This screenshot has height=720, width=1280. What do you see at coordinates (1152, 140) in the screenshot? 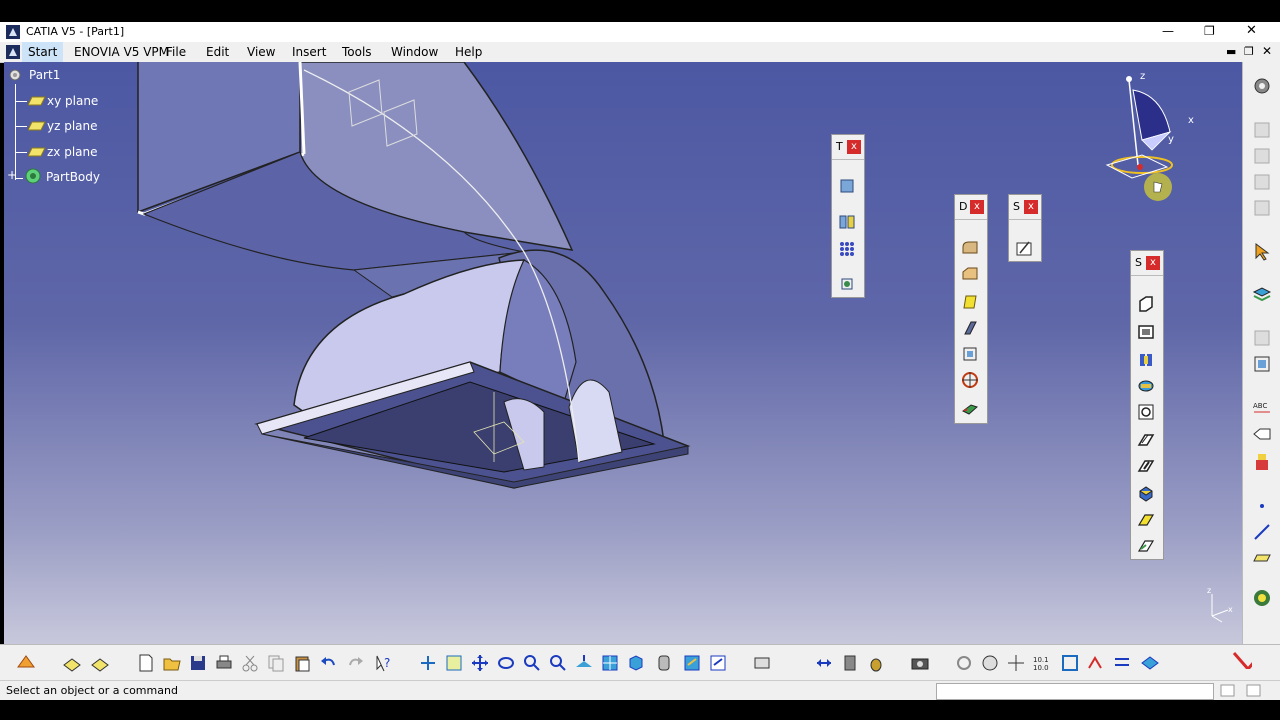
I see `compass-widget: z x y` at bounding box center [1152, 140].